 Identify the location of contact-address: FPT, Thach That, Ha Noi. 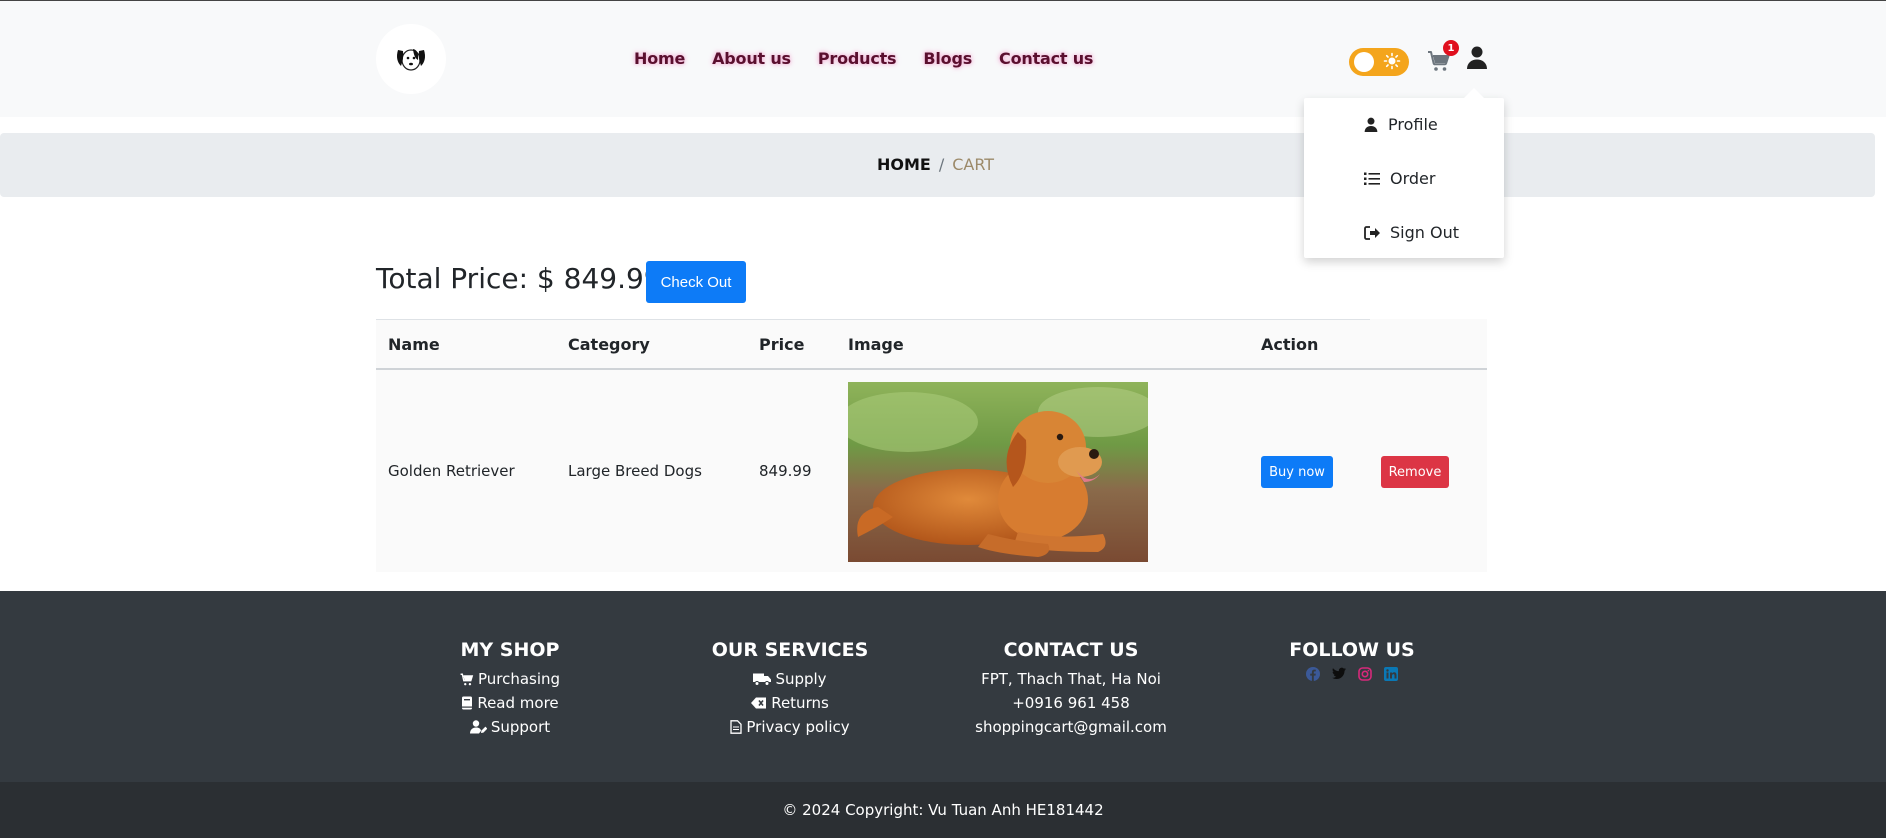
(1071, 679).